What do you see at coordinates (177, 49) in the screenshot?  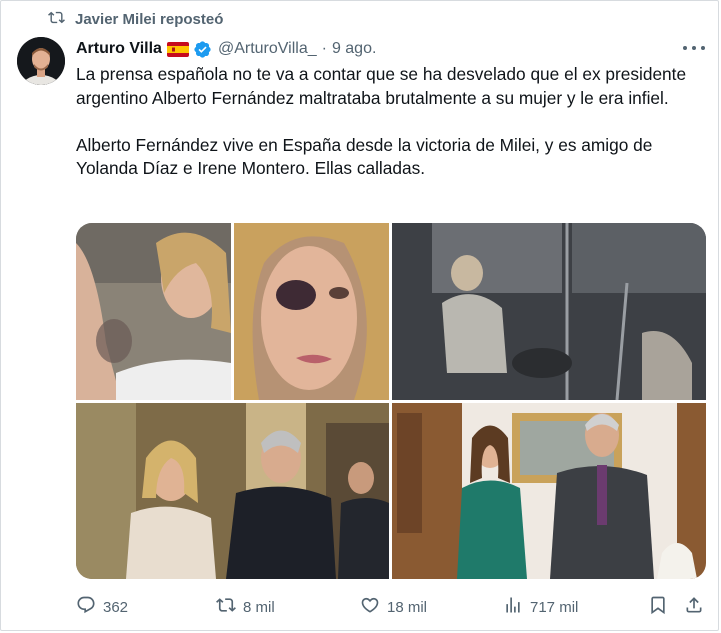 I see `flag-spain-icon` at bounding box center [177, 49].